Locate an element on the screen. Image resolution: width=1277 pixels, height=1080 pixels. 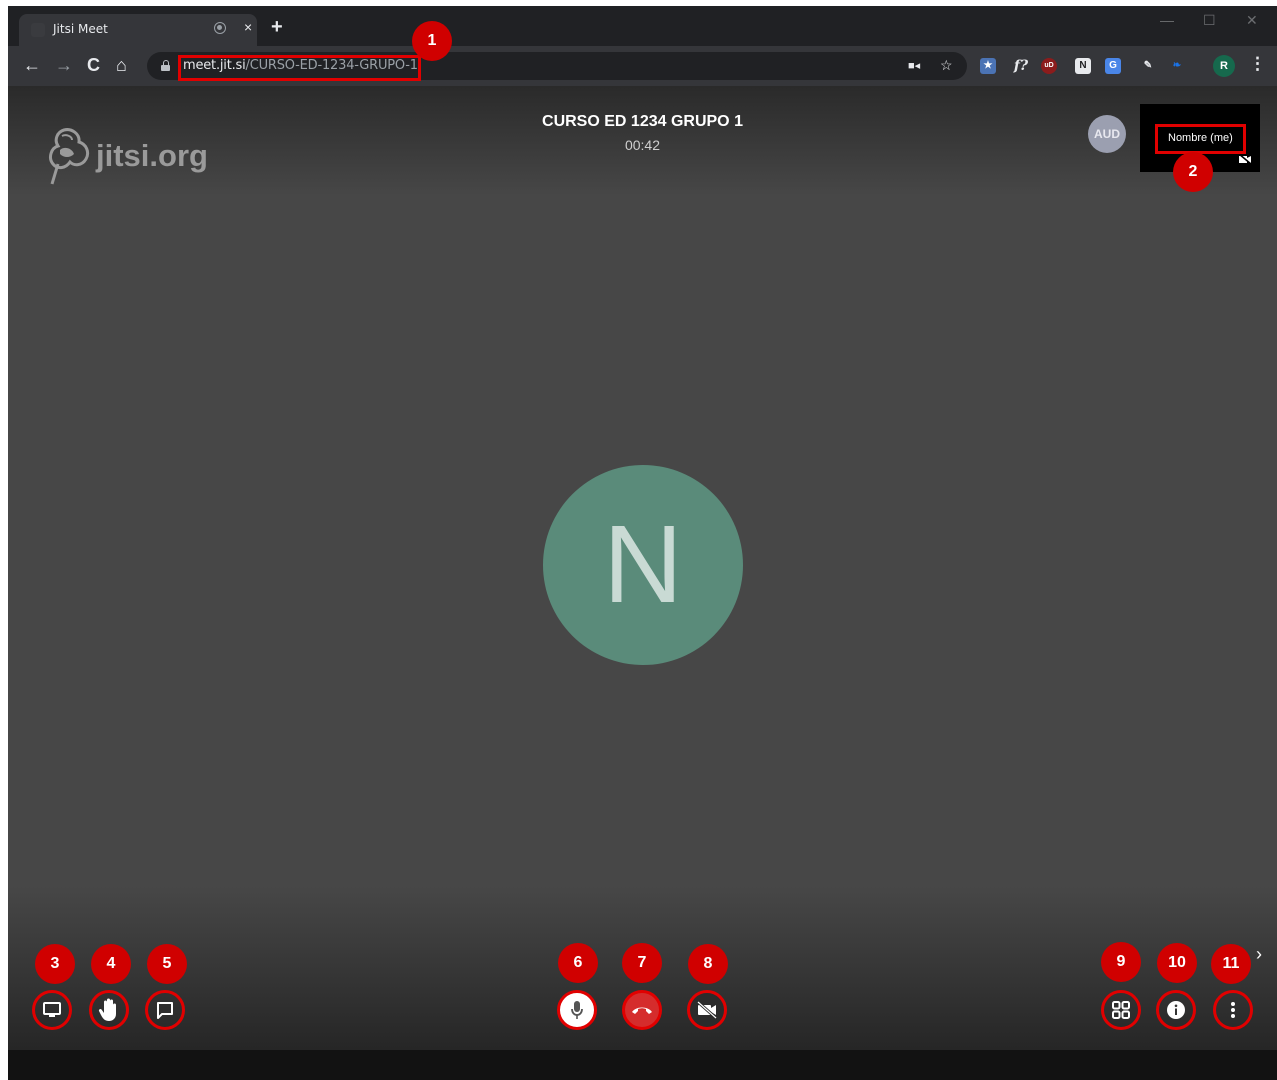
forward-icon: → is located at coordinates (64, 65).